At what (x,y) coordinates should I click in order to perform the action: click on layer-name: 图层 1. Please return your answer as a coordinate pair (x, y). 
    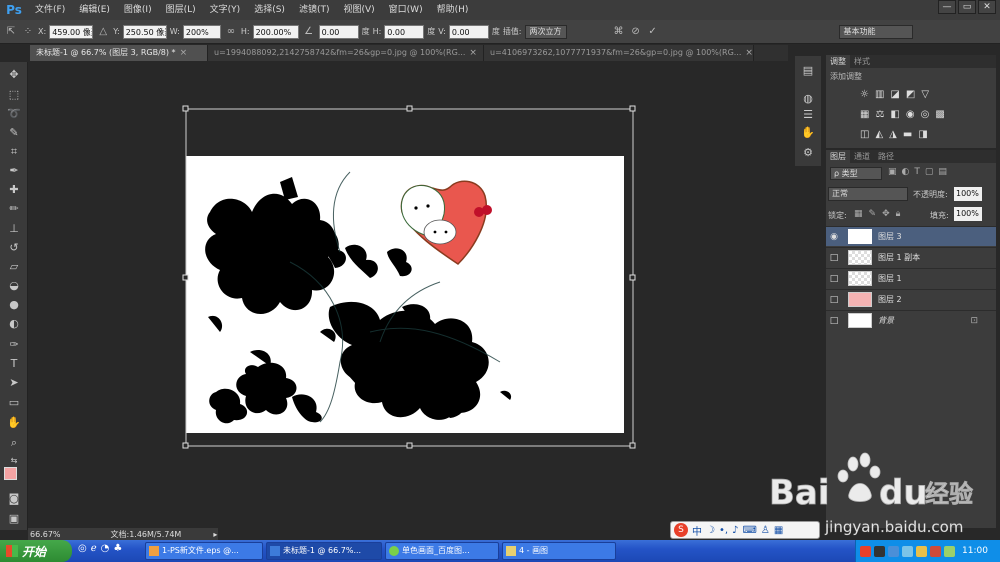
    Looking at the image, I should click on (890, 278).